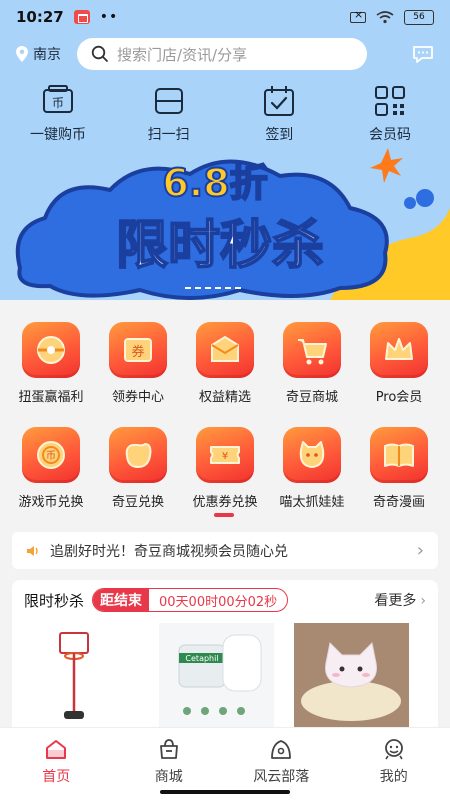 This screenshot has width=450, height=800. I want to click on grid-item-gashapon: 扭蛋赢福利, so click(51, 363).